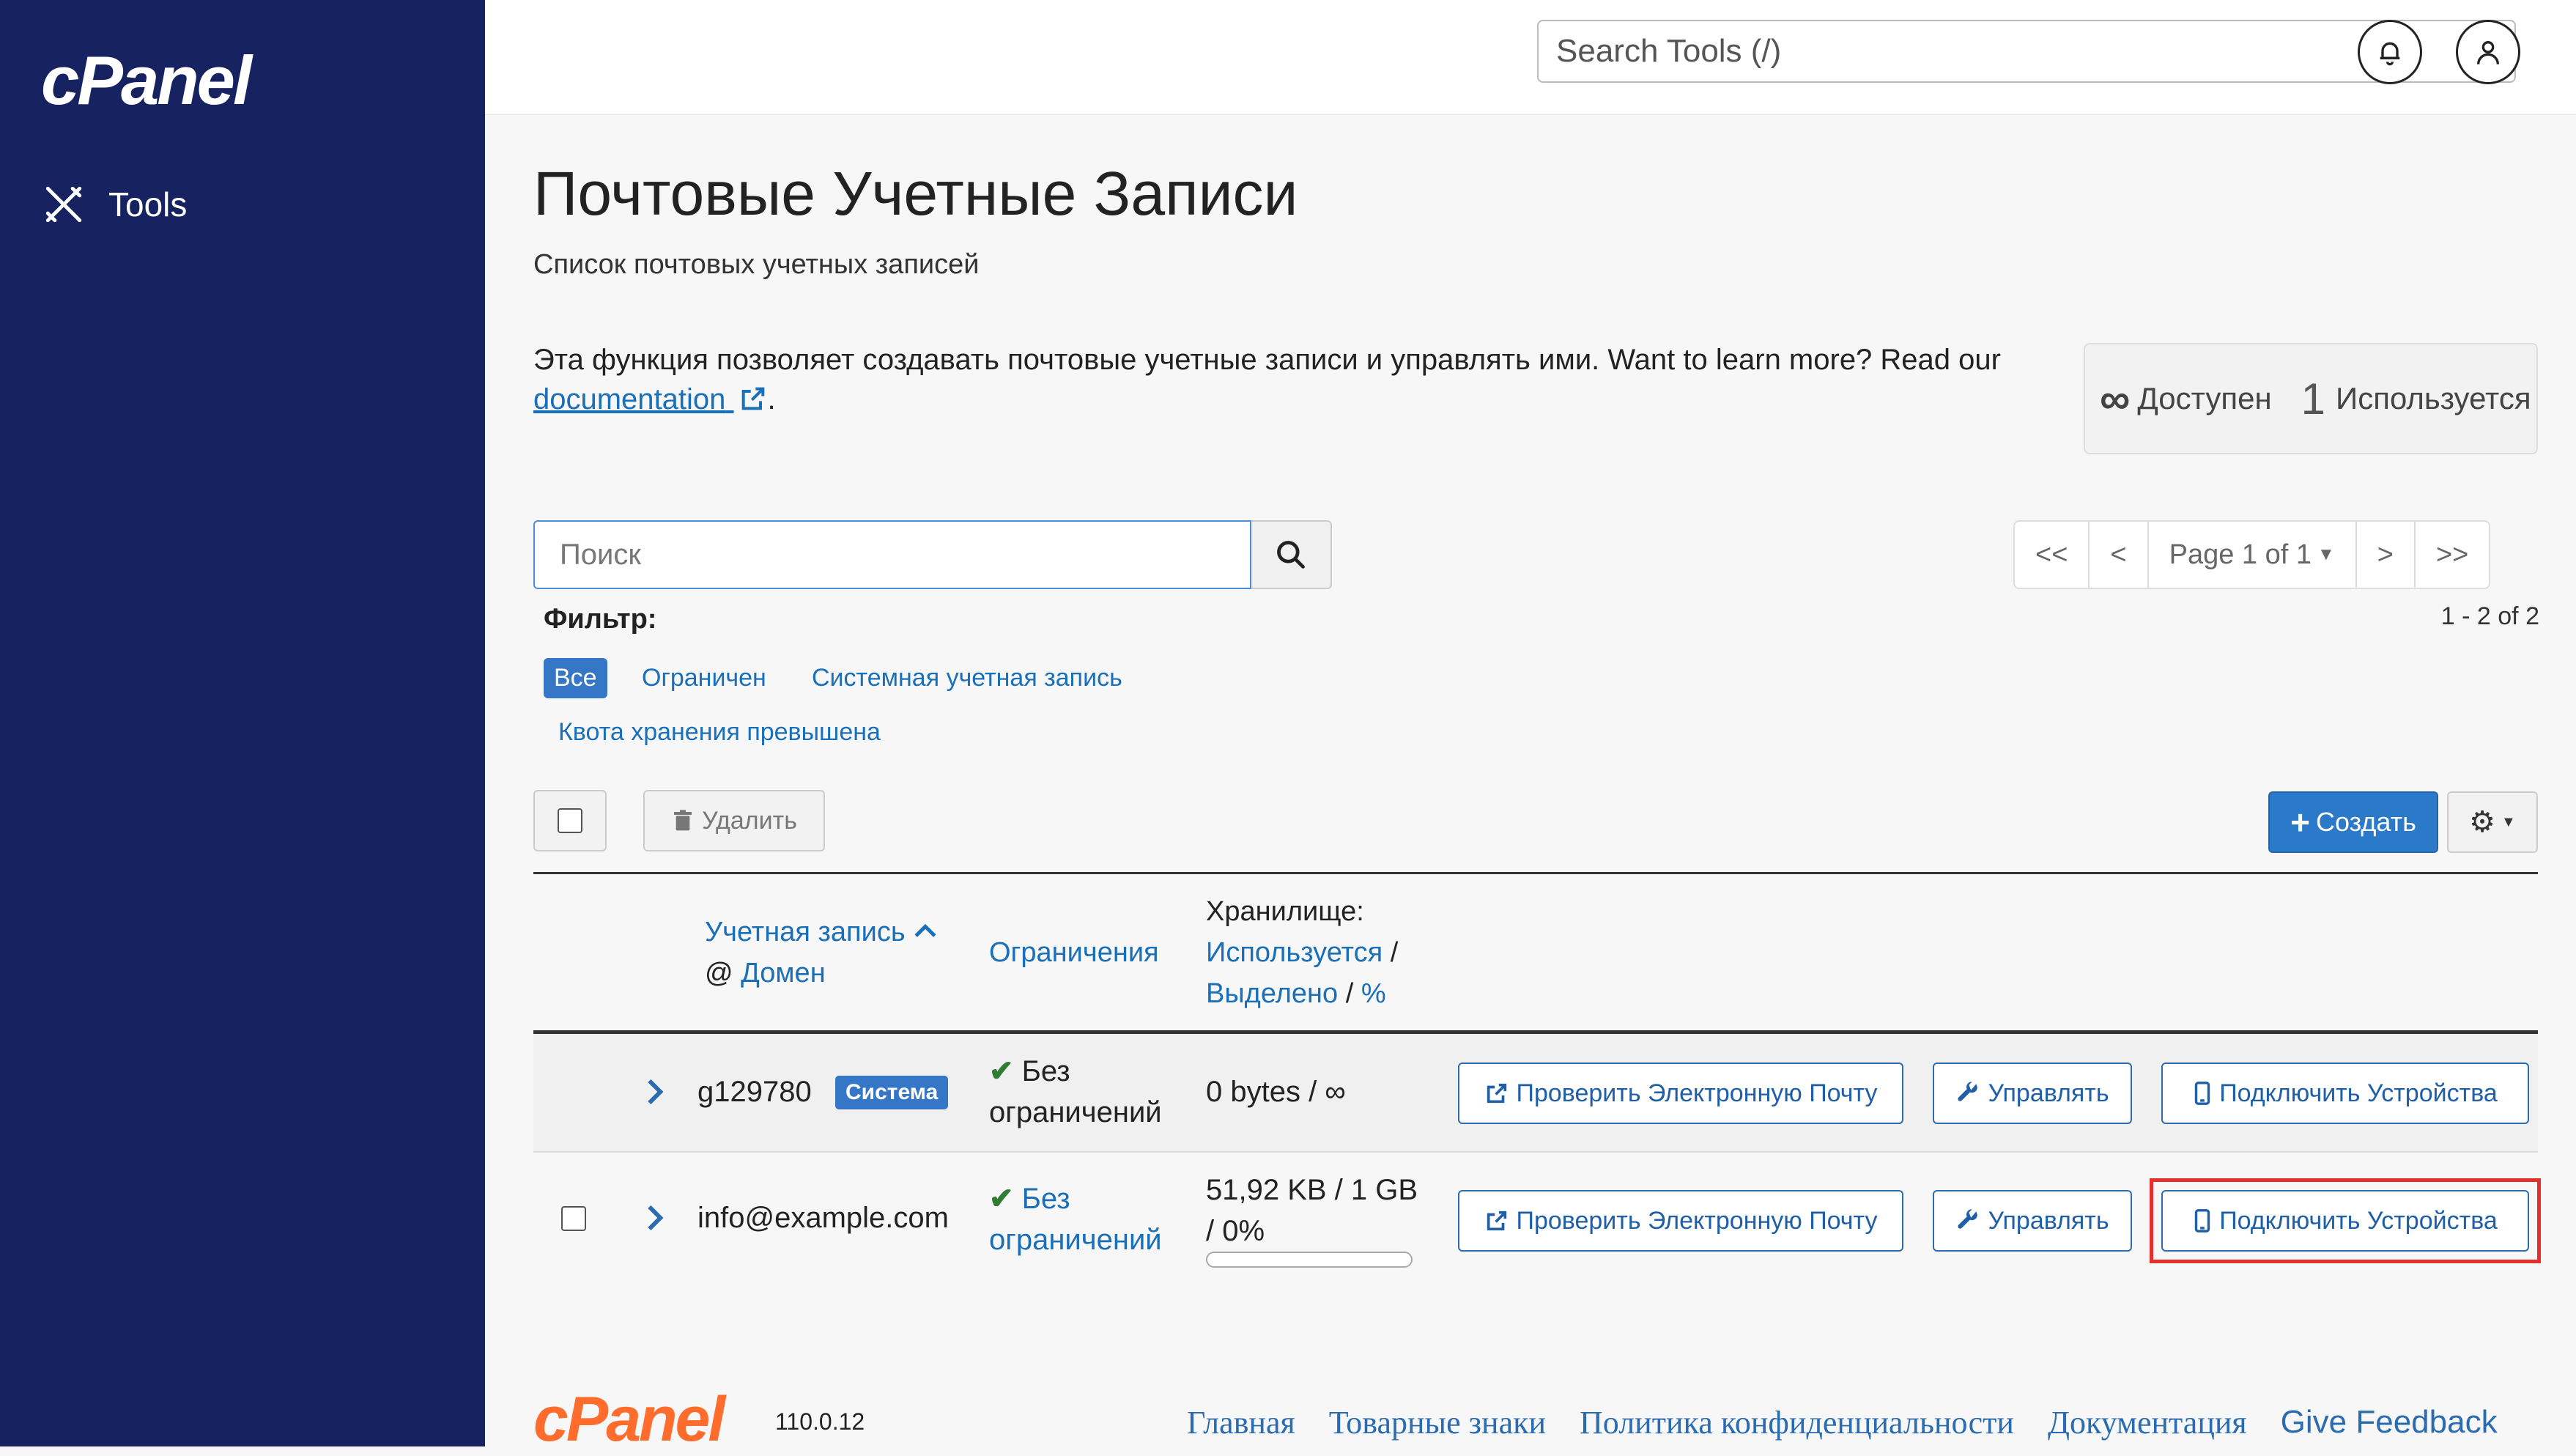 The height and width of the screenshot is (1456, 2576). Describe the element at coordinates (1535, 873) in the screenshot. I see `table-top-divider` at that location.